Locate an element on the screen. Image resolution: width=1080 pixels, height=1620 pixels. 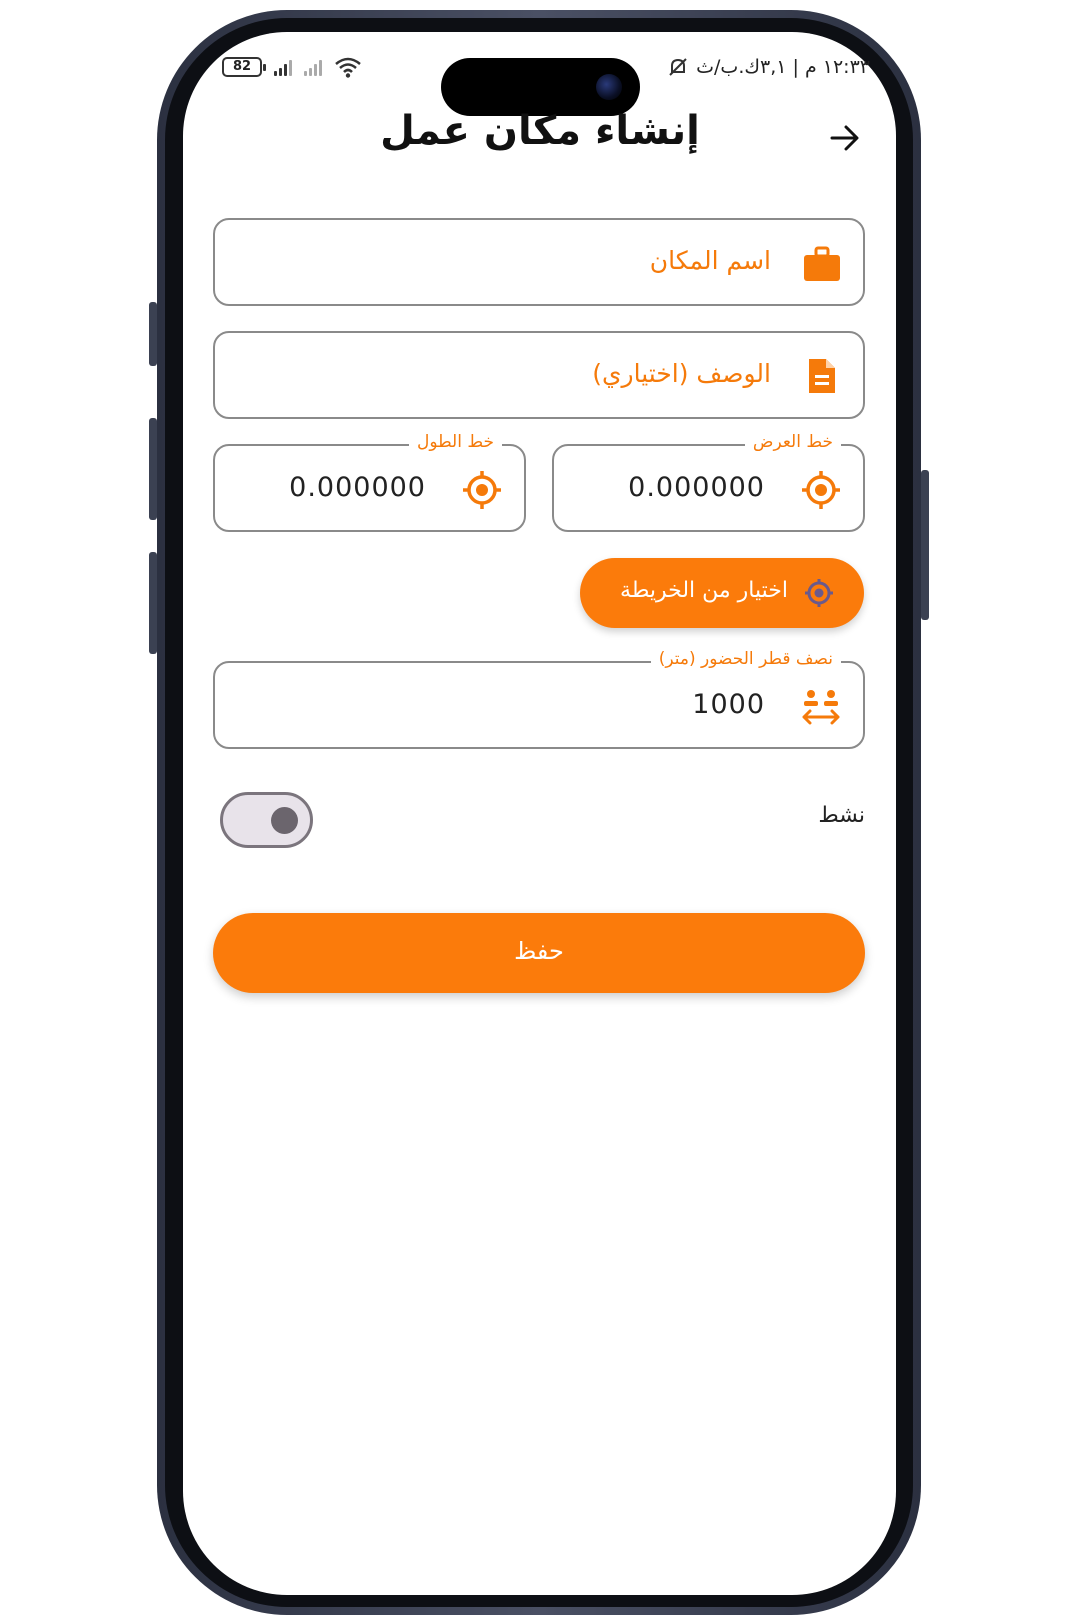
place-name-placeholder: اسم المكان is located at coordinates (710, 260).